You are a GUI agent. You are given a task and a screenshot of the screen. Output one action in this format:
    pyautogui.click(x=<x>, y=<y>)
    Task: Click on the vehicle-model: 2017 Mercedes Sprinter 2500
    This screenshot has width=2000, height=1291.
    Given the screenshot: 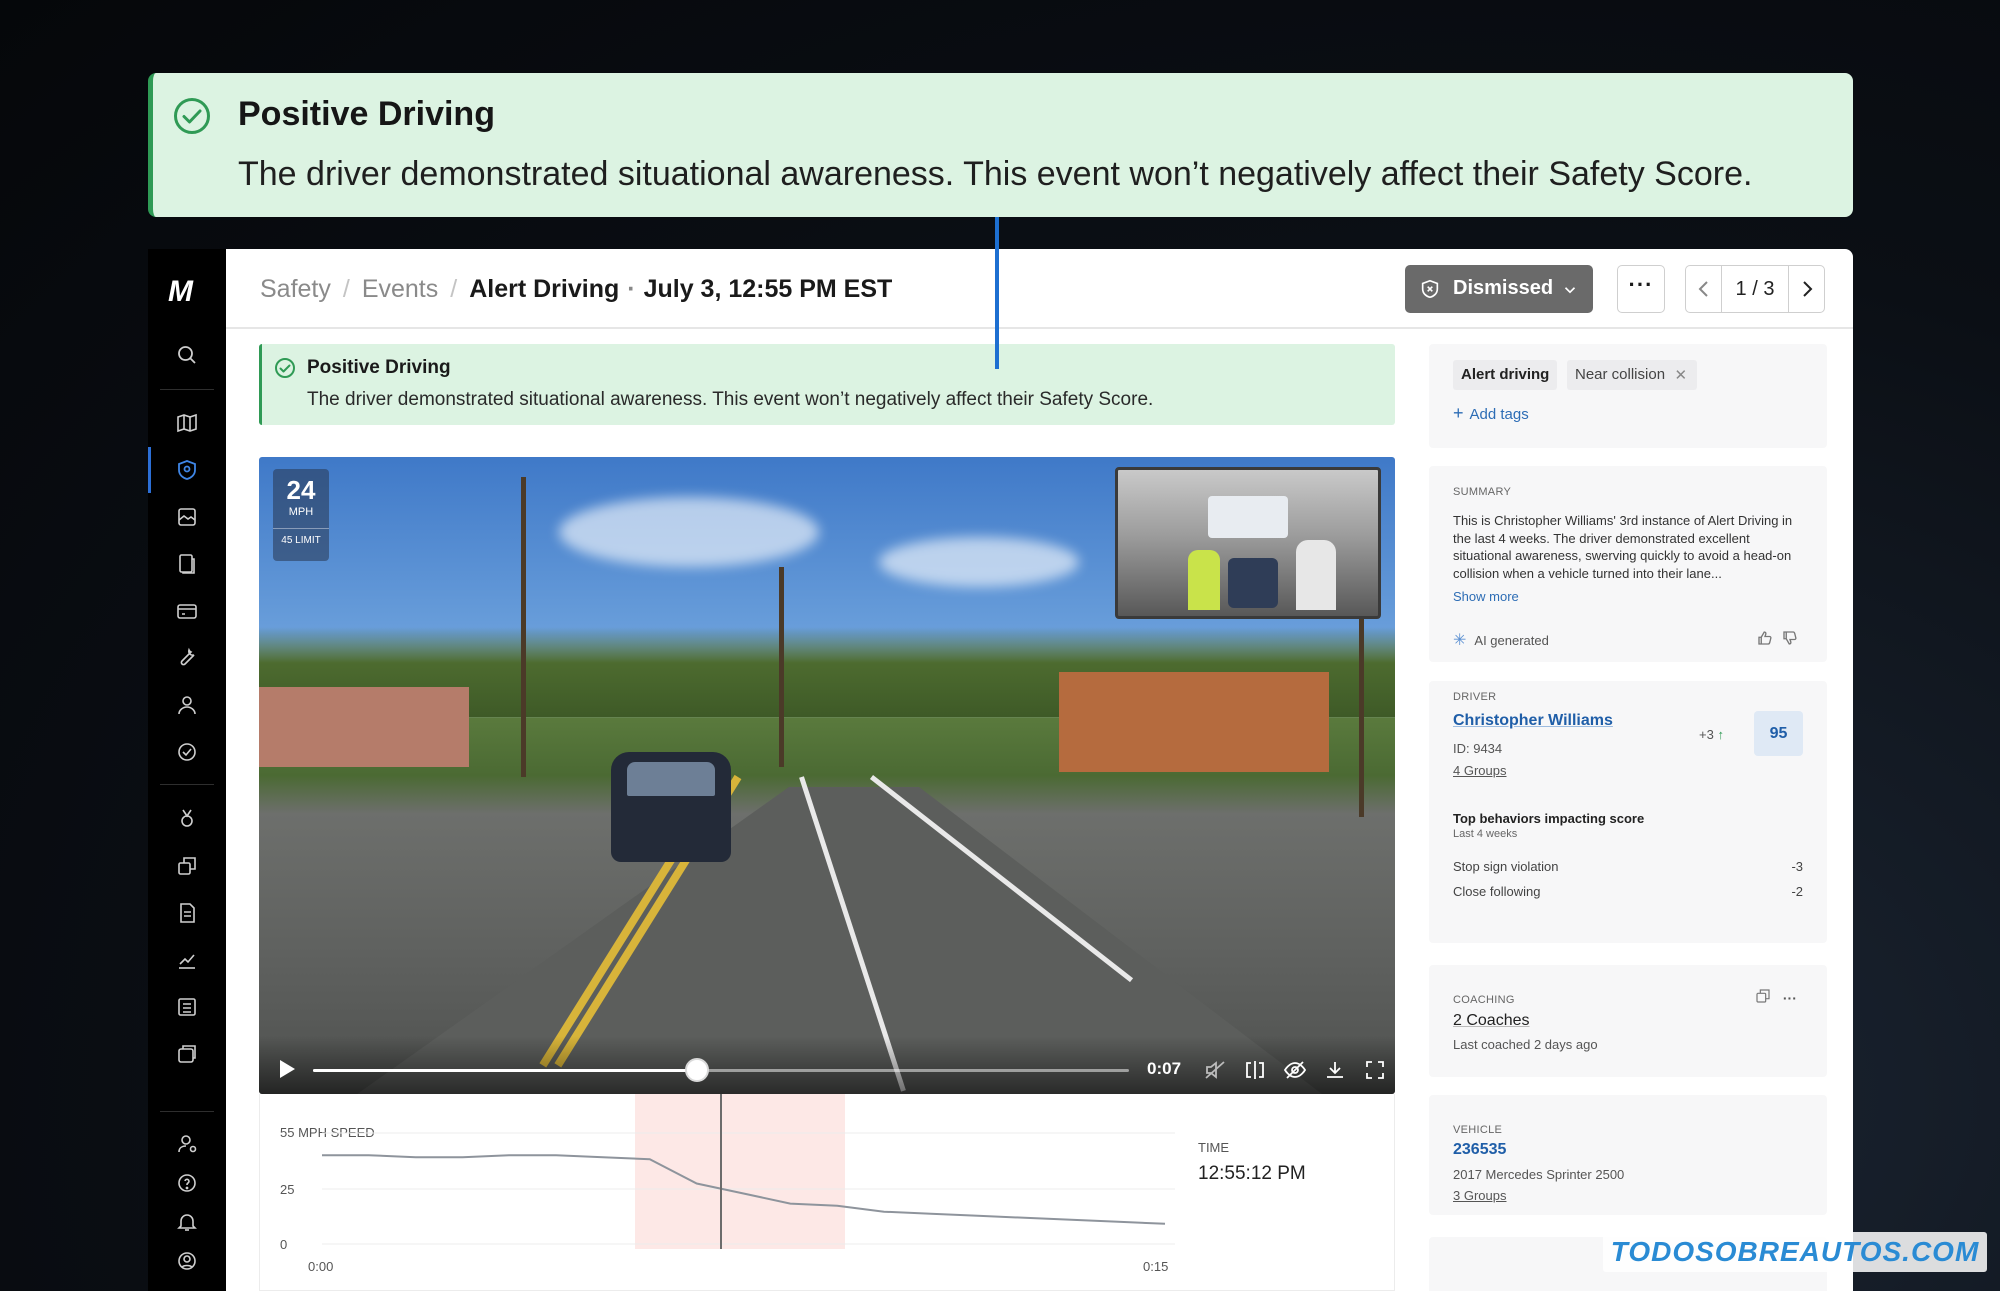 What is the action you would take?
    pyautogui.click(x=1539, y=1174)
    